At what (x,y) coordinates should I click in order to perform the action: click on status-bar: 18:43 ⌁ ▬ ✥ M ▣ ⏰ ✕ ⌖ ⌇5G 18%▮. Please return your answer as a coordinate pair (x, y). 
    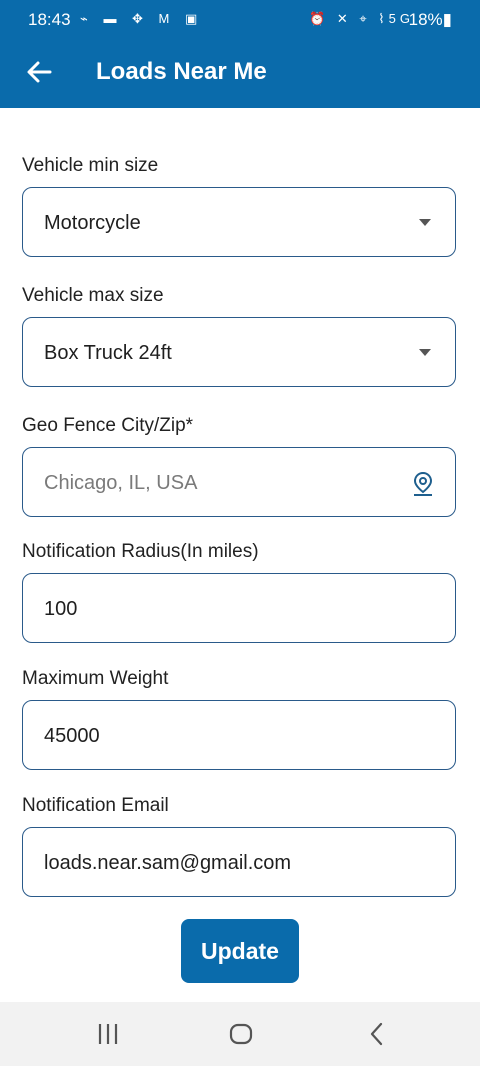
    Looking at the image, I should click on (240, 20).